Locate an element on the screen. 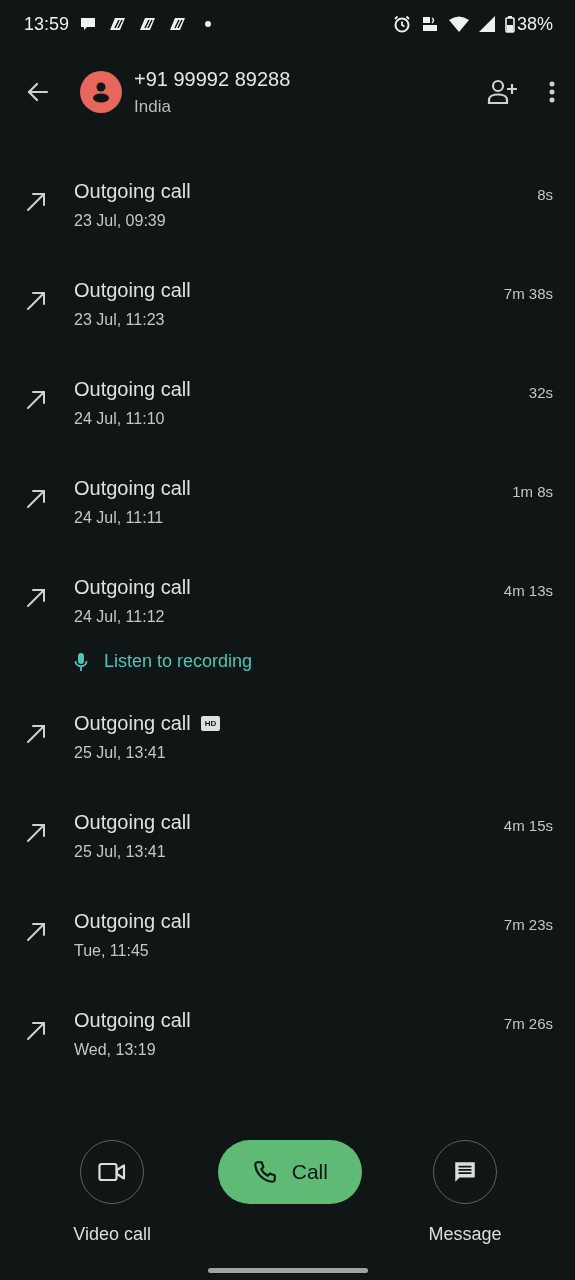 The width and height of the screenshot is (575, 1280). home-indicator is located at coordinates (287, 1270).